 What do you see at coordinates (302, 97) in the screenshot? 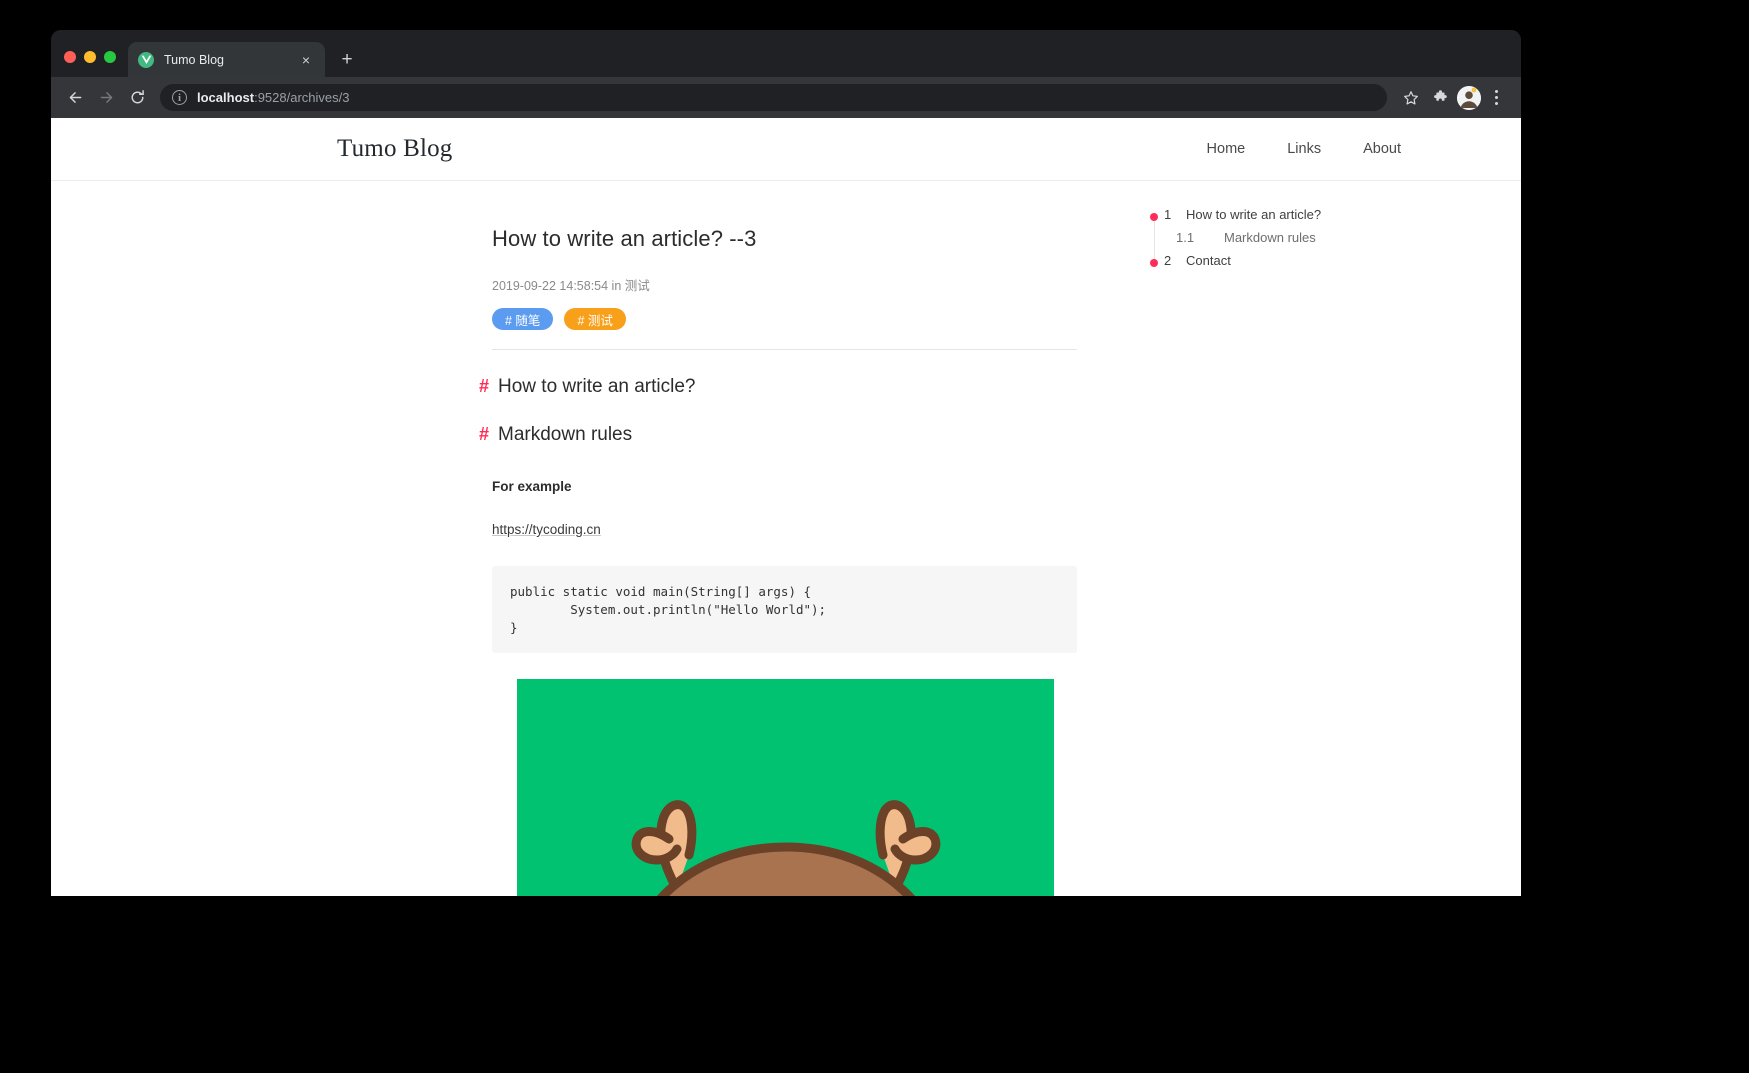
I see `url-path: :9528/archives/3` at bounding box center [302, 97].